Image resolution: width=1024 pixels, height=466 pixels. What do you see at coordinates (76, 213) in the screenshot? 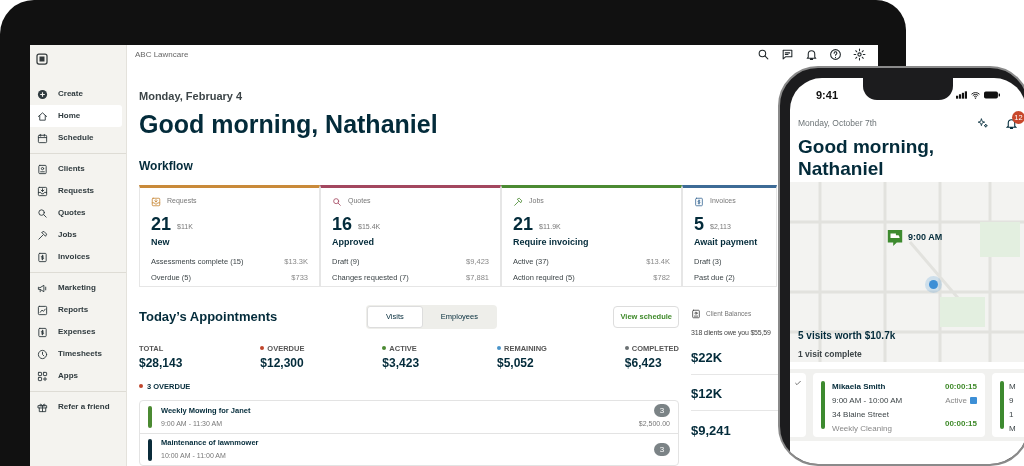
I see `sidebar-item: Quotes` at bounding box center [76, 213].